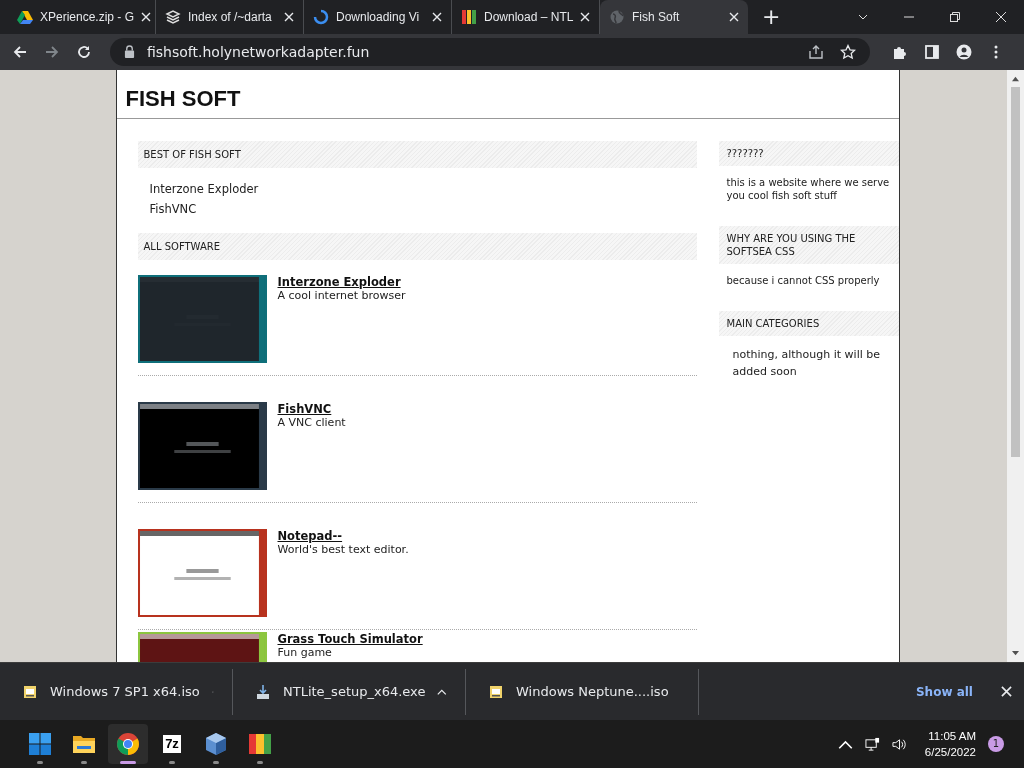 This screenshot has width=1024, height=768. What do you see at coordinates (52, 51) in the screenshot?
I see `forward-arrow-icon` at bounding box center [52, 51].